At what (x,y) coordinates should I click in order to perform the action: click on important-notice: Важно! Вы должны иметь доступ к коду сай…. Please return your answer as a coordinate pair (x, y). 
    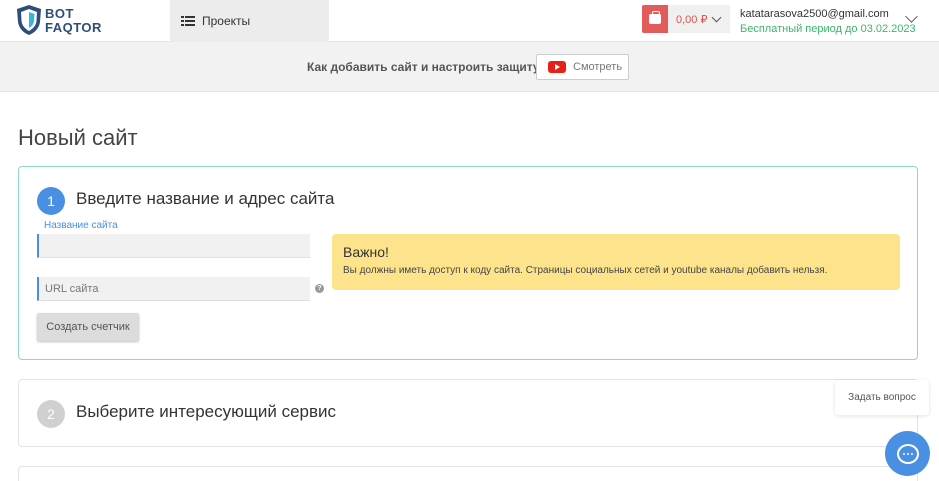
    Looking at the image, I should click on (616, 262).